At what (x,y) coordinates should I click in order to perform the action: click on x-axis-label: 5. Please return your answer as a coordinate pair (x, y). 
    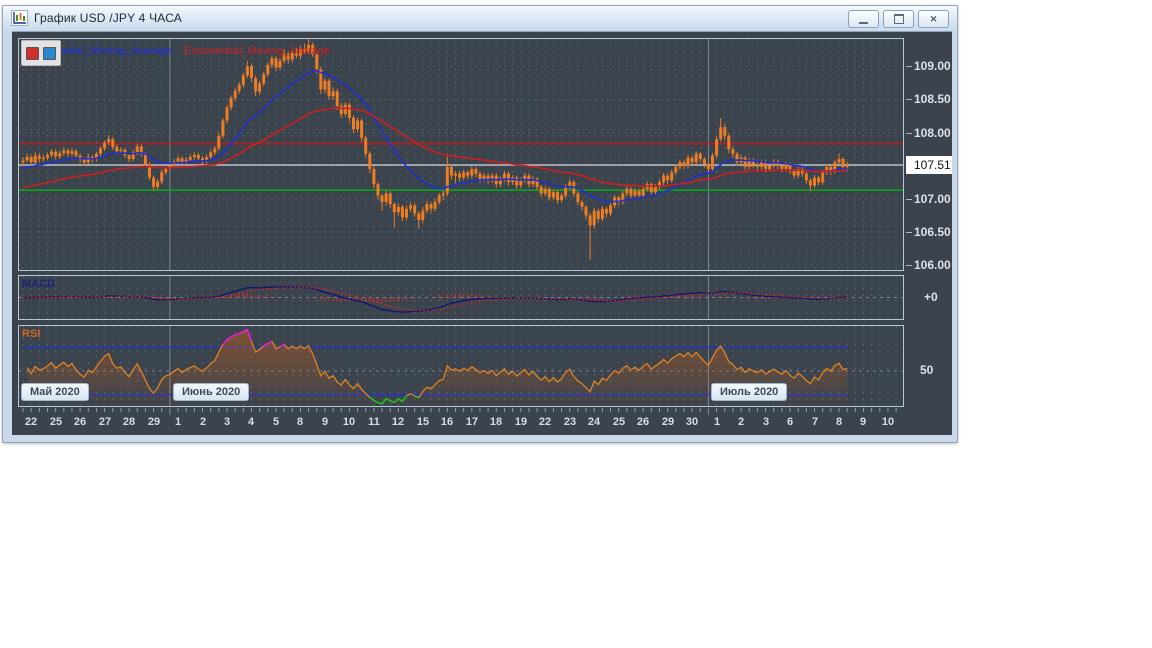
    Looking at the image, I should click on (276, 422).